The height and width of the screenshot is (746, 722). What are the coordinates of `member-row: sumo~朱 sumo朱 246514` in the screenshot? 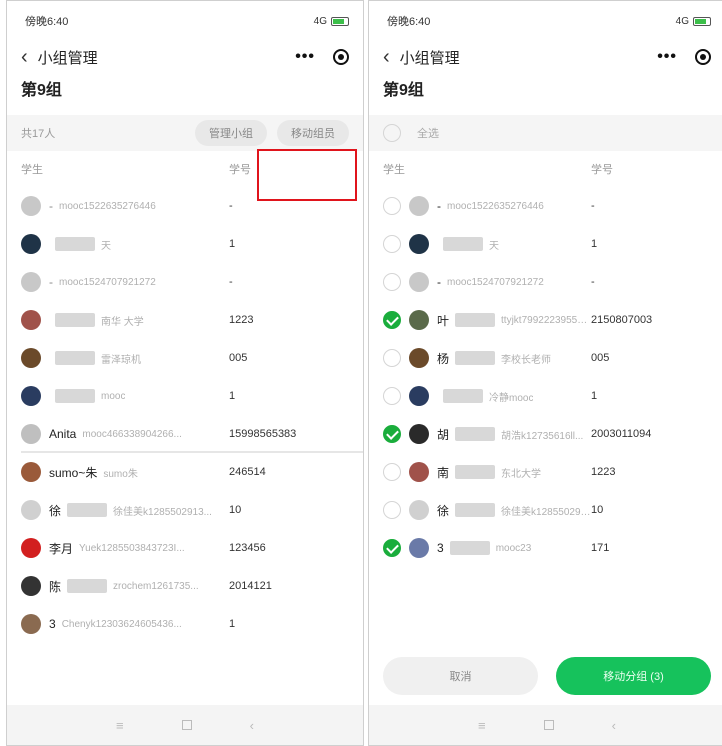 It's located at (185, 472).